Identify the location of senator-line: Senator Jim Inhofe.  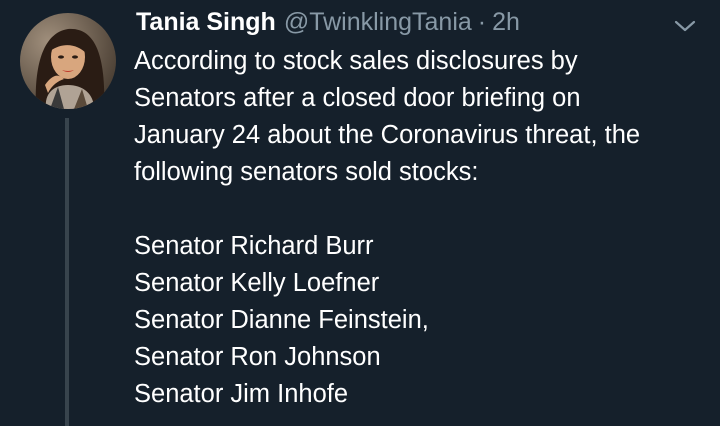
(241, 394).